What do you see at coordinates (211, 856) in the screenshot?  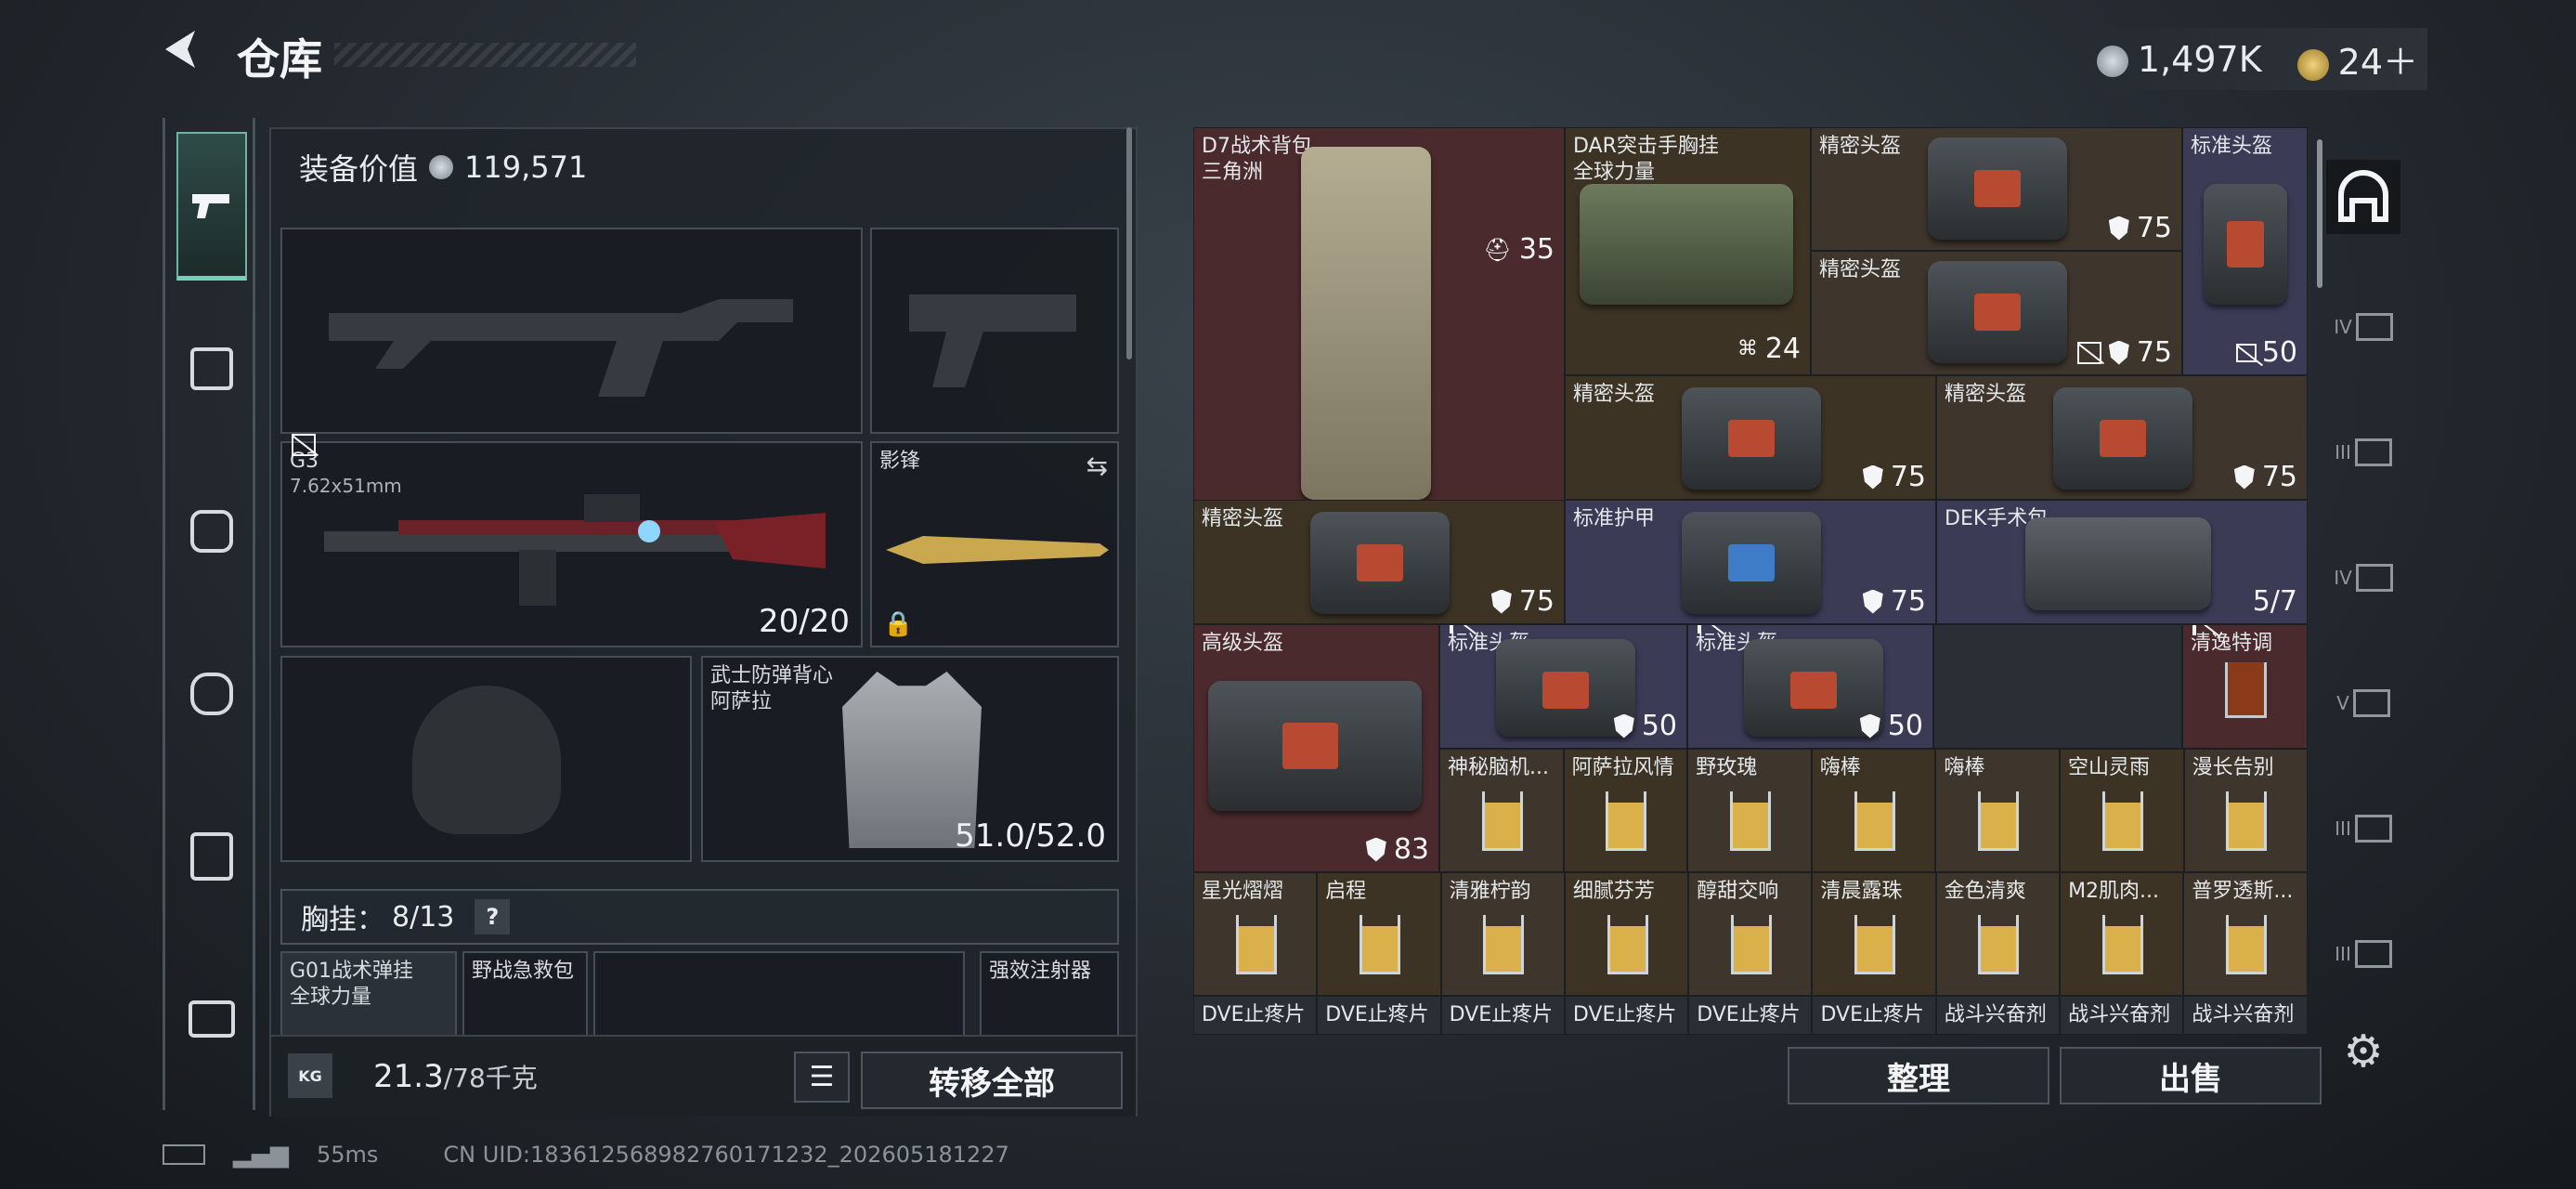 I see `nav-rig` at bounding box center [211, 856].